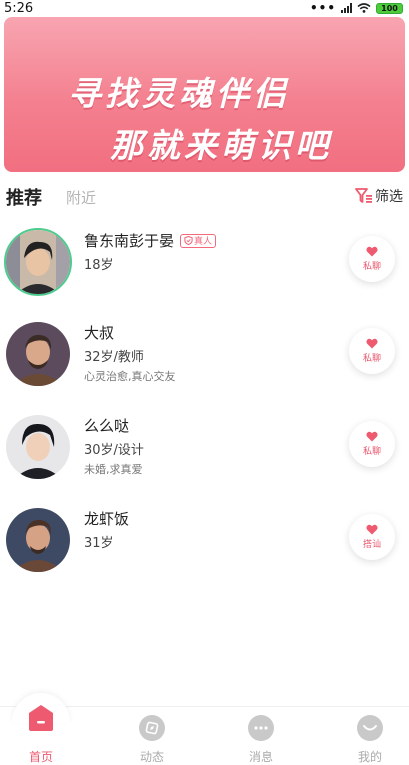 The width and height of the screenshot is (409, 765). Describe the element at coordinates (260, 757) in the screenshot. I see `nav-messages-label: 消息` at that location.